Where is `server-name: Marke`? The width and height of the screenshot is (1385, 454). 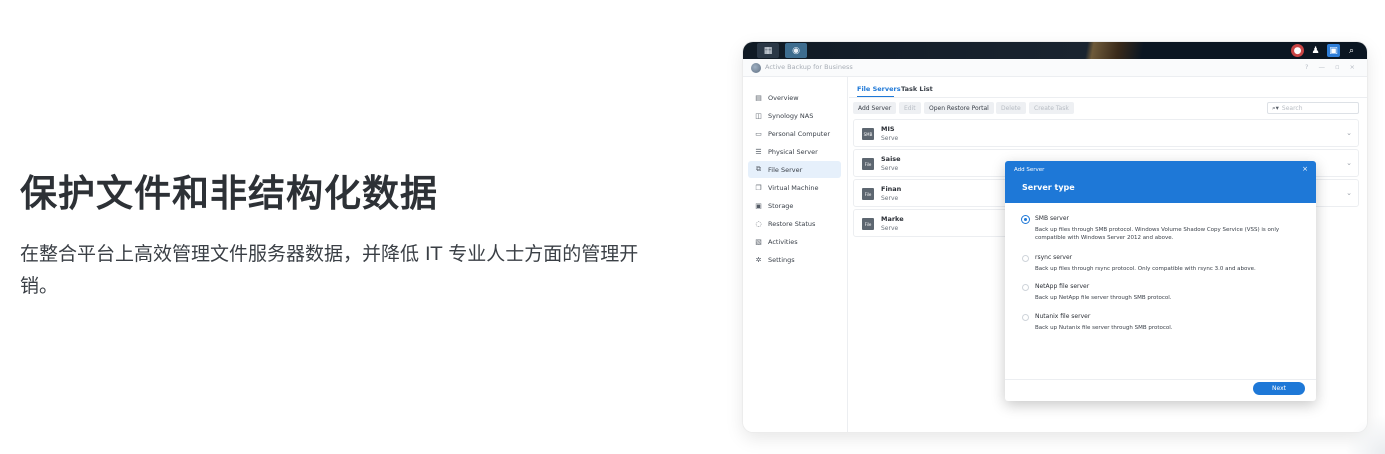
server-name: Marke is located at coordinates (892, 219).